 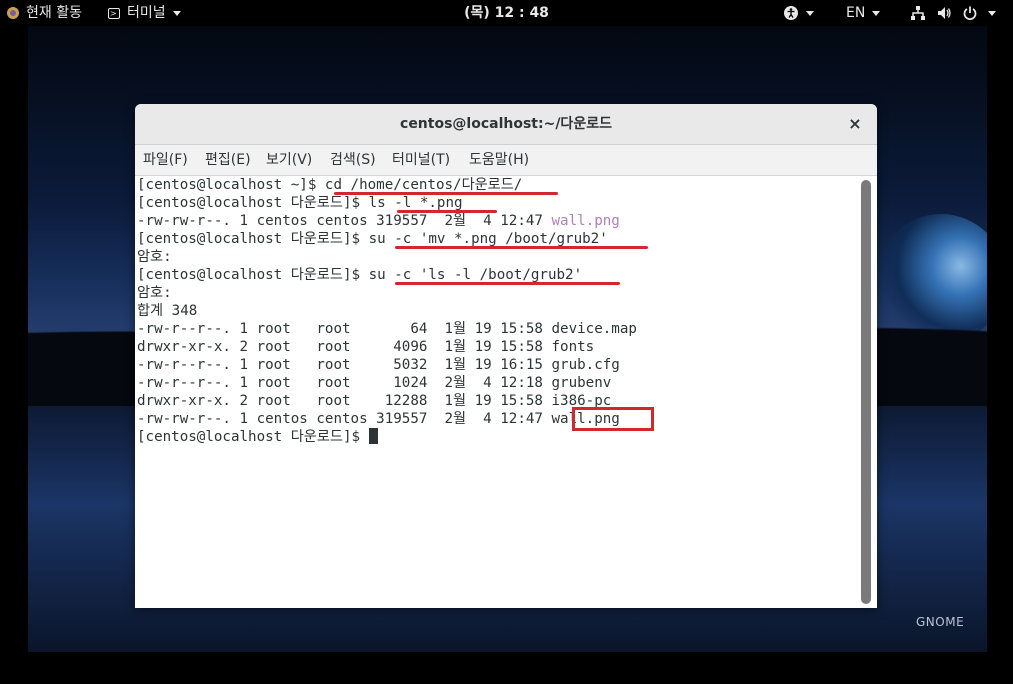 I want to click on accessibility-menu, so click(x=798, y=13).